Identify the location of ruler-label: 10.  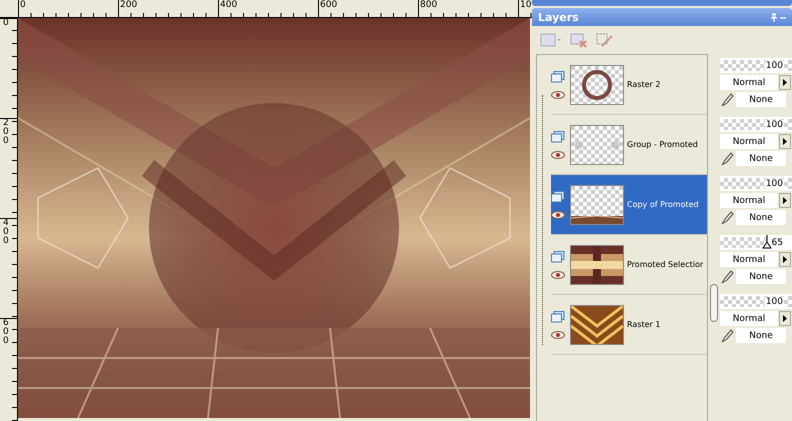
(526, 5).